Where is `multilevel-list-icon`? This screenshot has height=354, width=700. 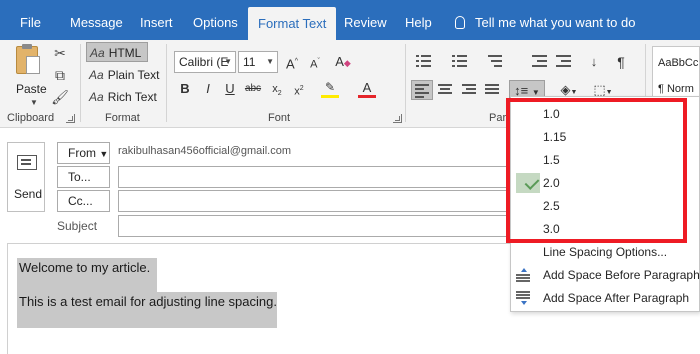
multilevel-list-icon is located at coordinates (495, 61).